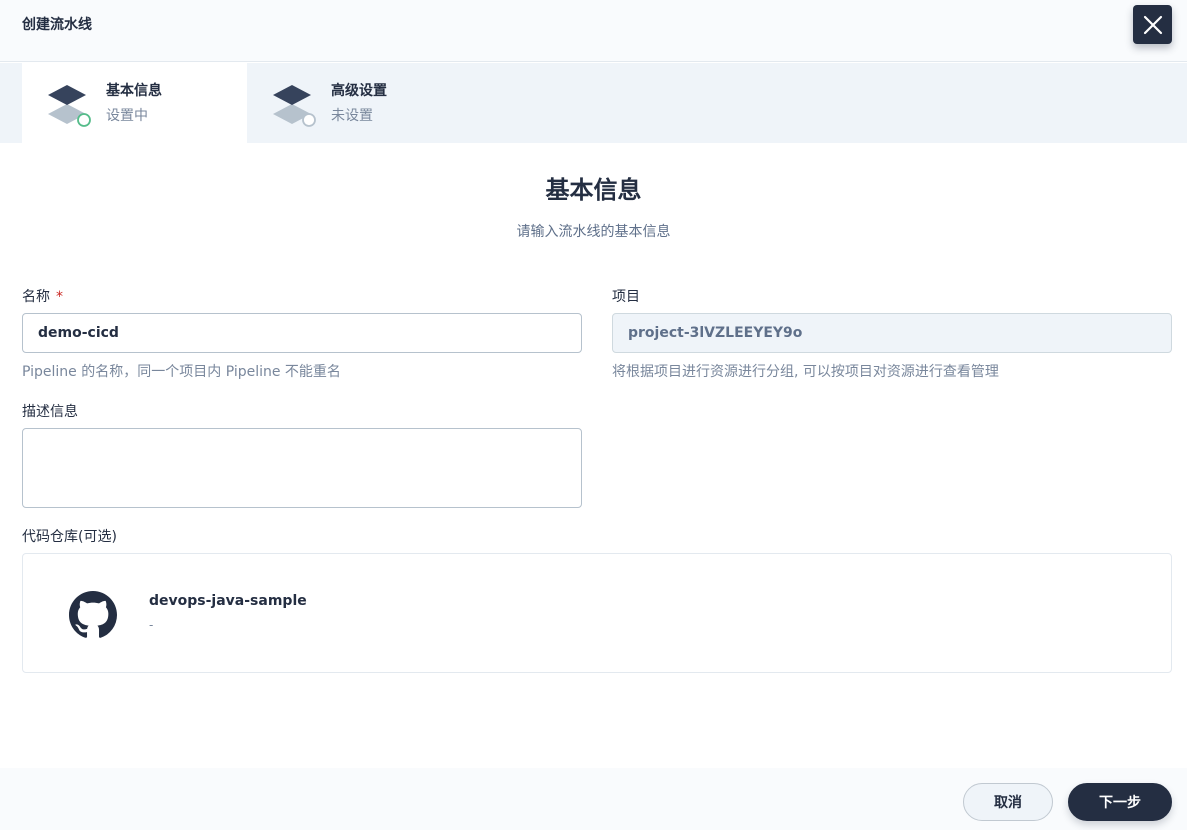 This screenshot has height=830, width=1187. Describe the element at coordinates (59, 297) in the screenshot. I see `required-mark: *` at that location.